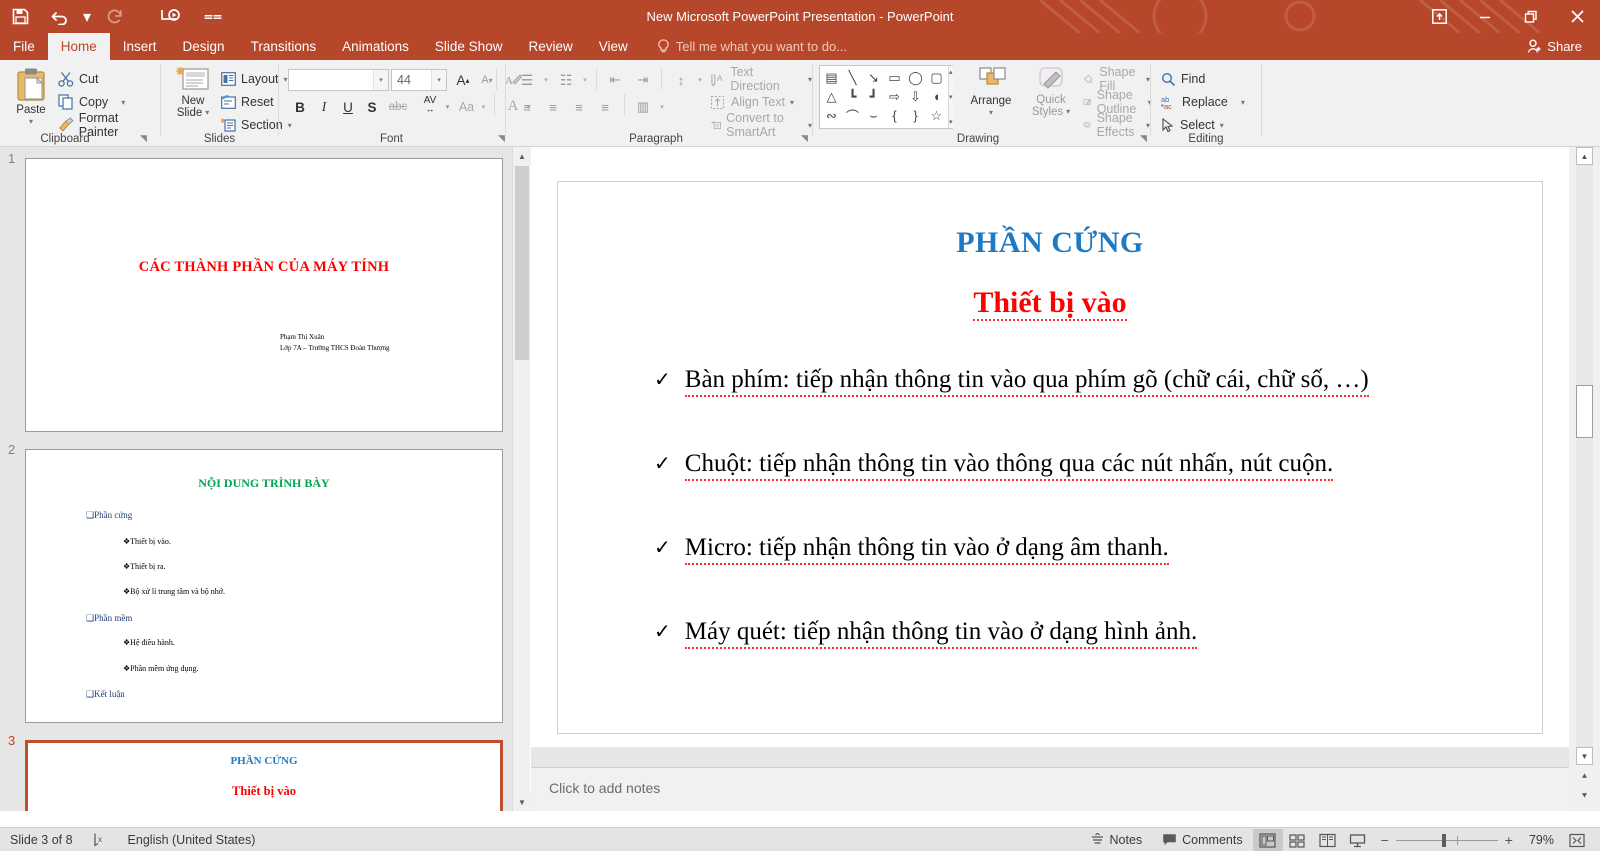 The image size is (1600, 851). I want to click on customize-quick-access-toolbar-icon: ⩵, so click(213, 16).